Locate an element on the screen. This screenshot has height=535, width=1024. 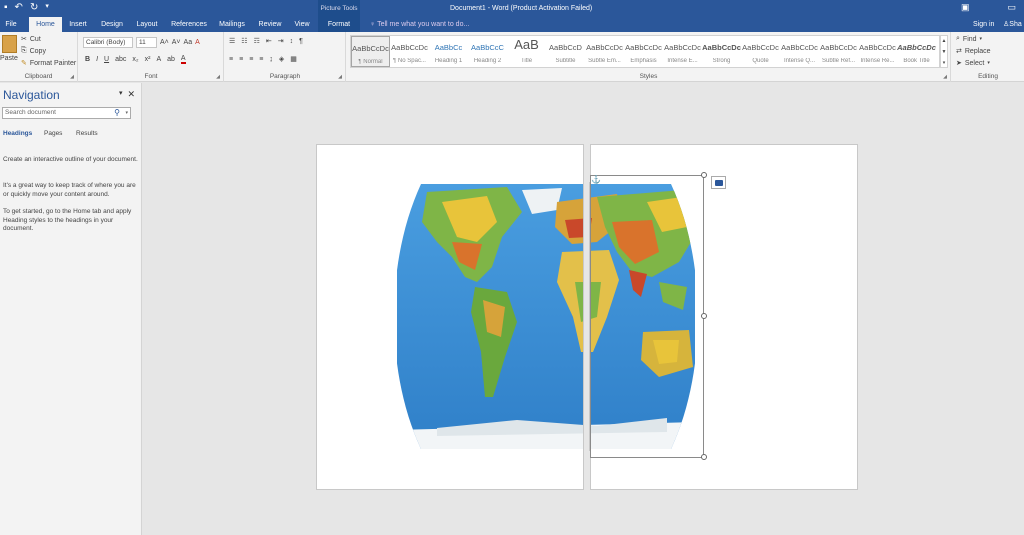
style-preview: AaBbCcC is located at coordinates (487, 47).